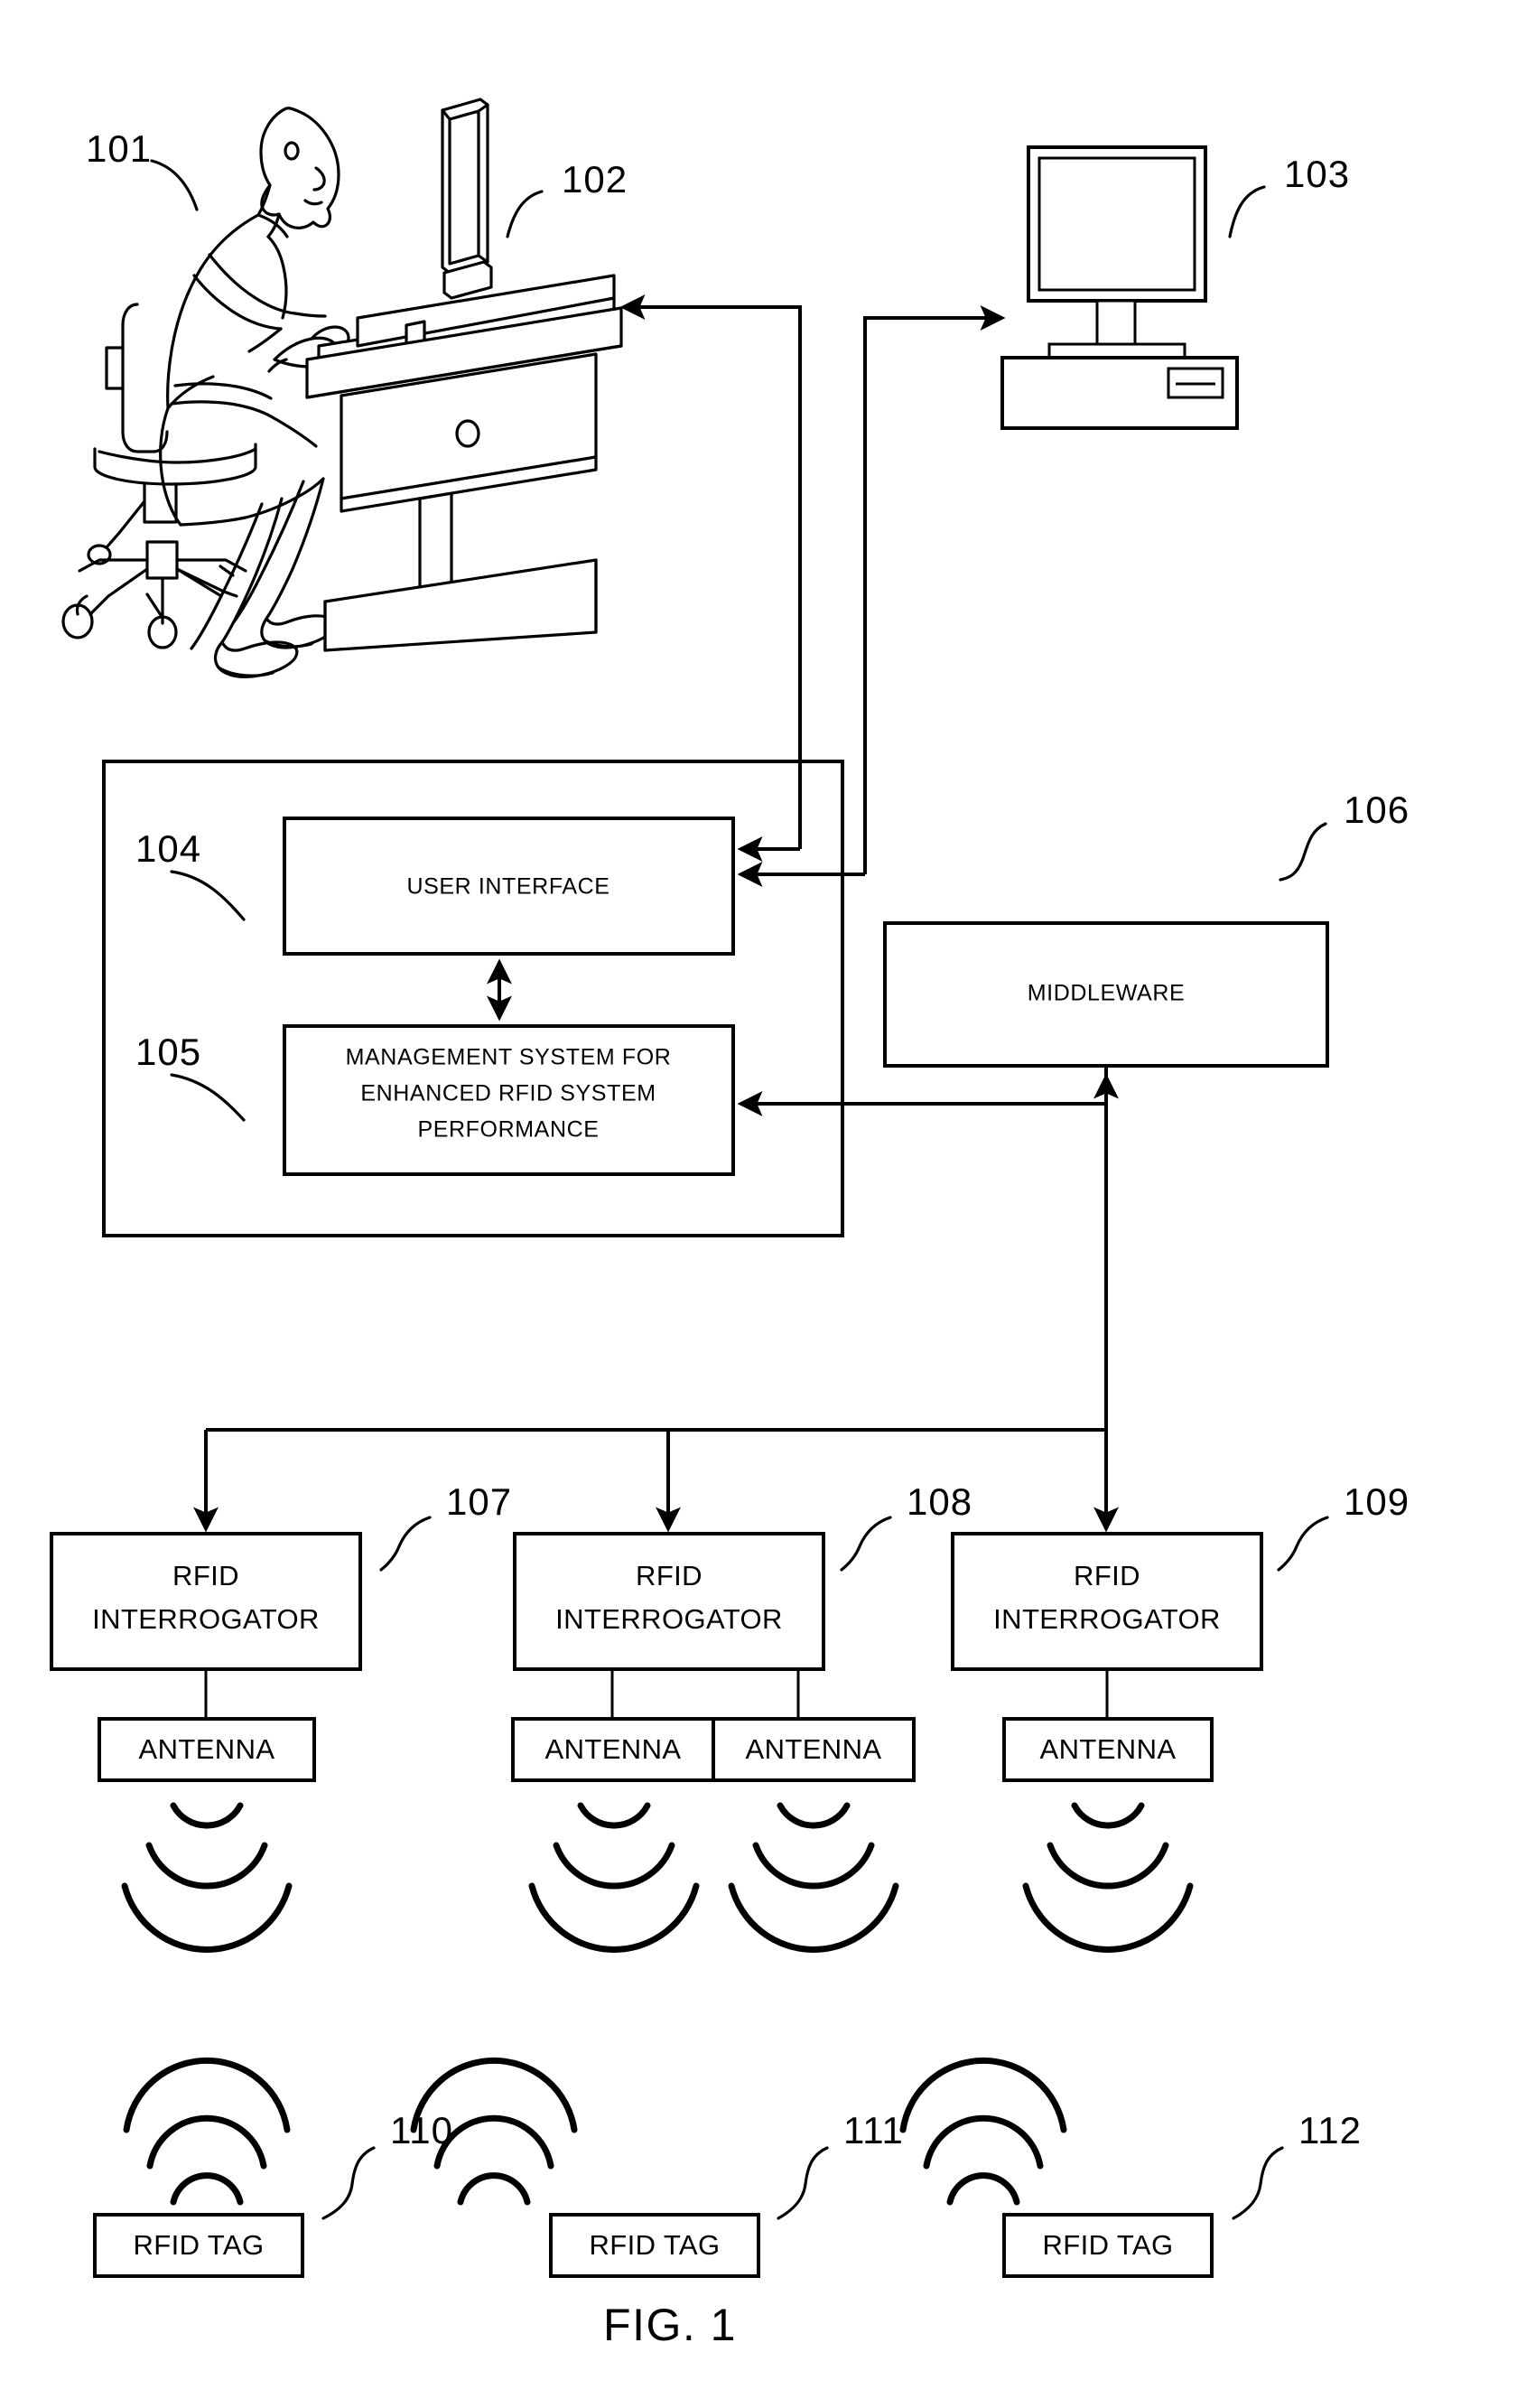 Image resolution: width=1526 pixels, height=2408 pixels. Describe the element at coordinates (198, 2245) in the screenshot. I see `rfid-tag-label-1: RFID TAG` at that location.